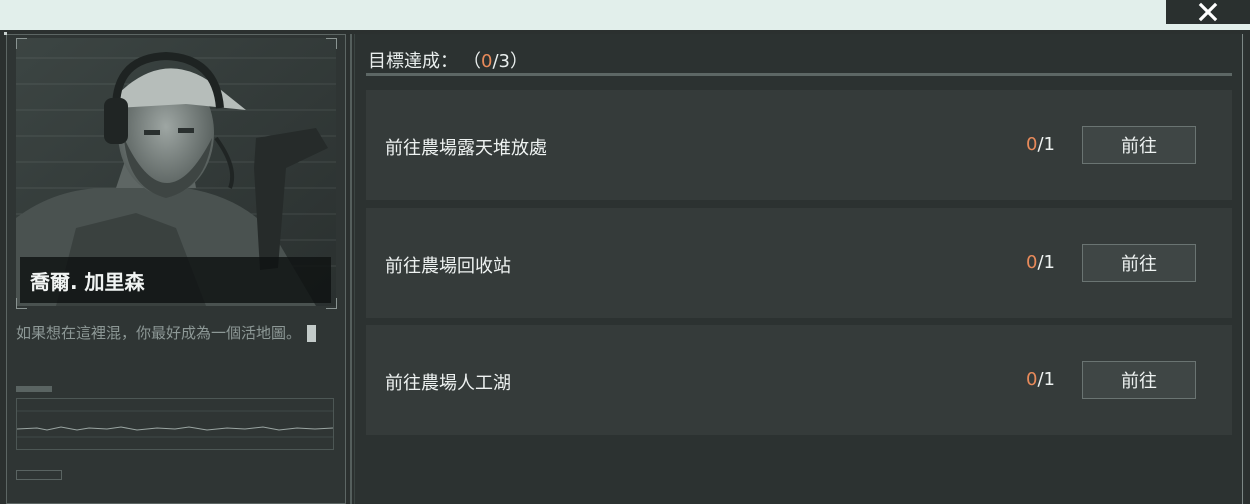  I want to click on signal-graph, so click(175, 424).